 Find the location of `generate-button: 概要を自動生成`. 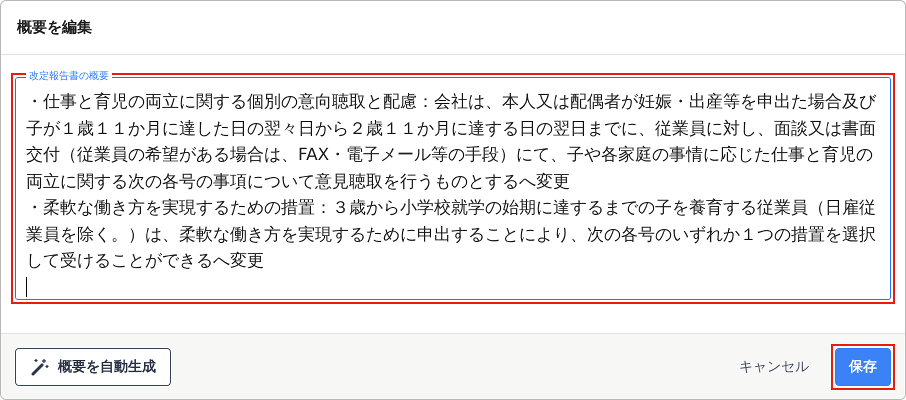

generate-button: 概要を自動生成 is located at coordinates (93, 367).